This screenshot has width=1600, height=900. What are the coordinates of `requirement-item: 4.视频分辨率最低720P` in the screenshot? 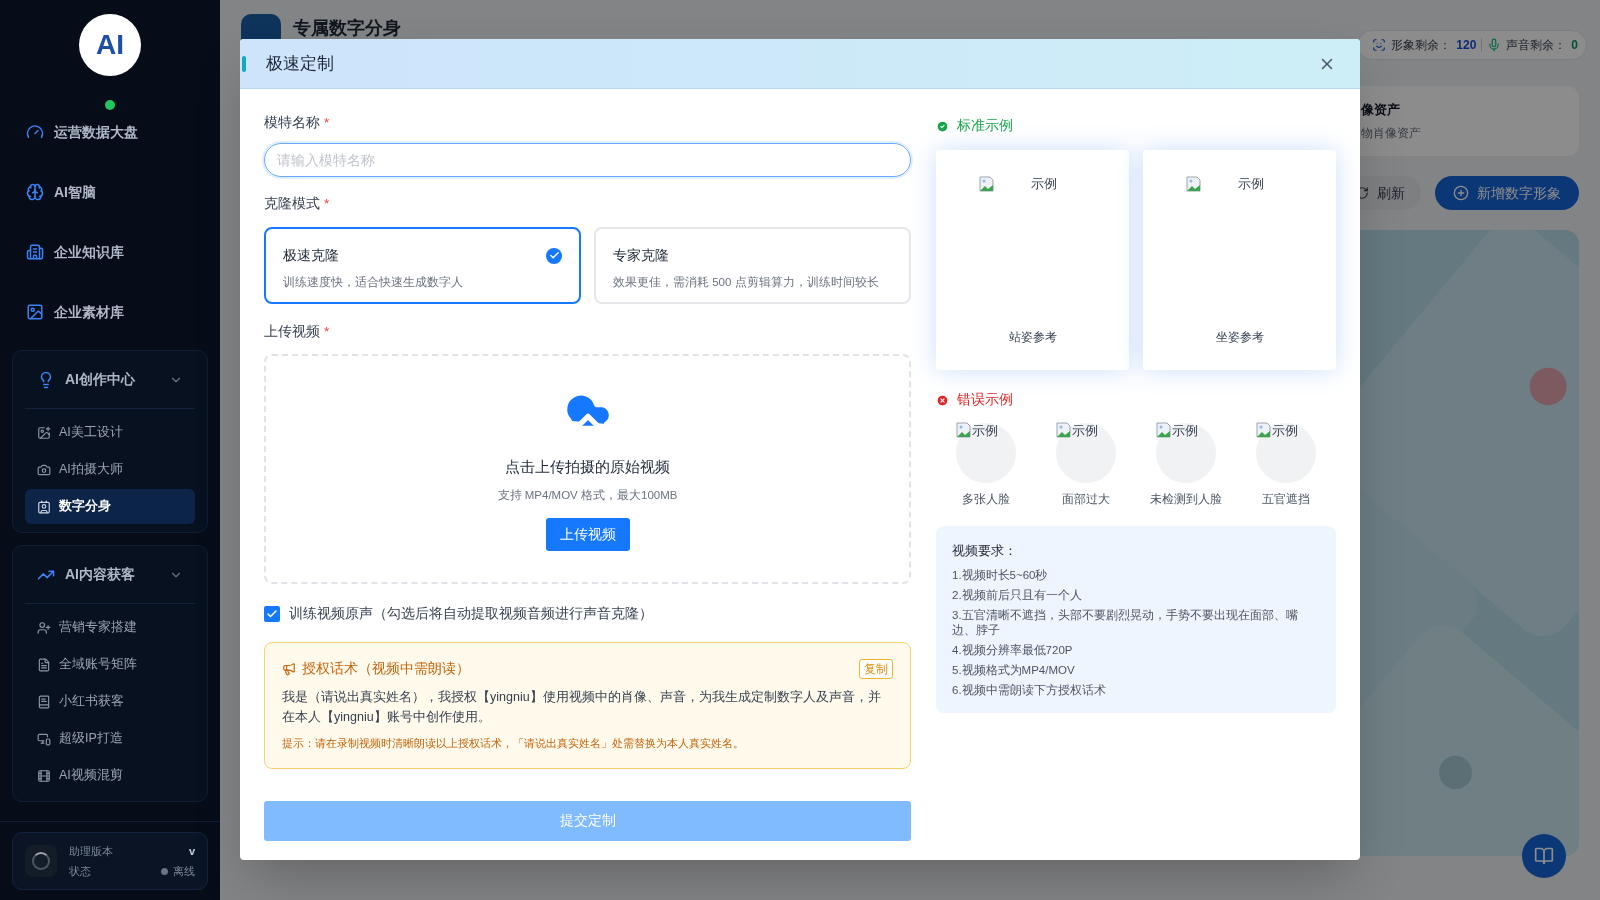 It's located at (1013, 651).